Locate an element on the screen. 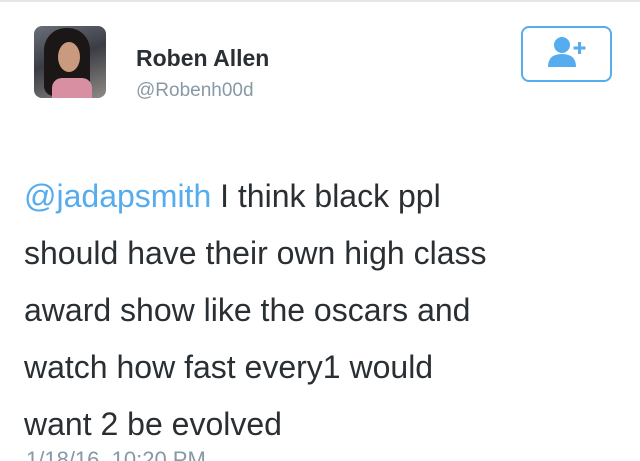 The image size is (640, 461). avatar-face is located at coordinates (69, 57).